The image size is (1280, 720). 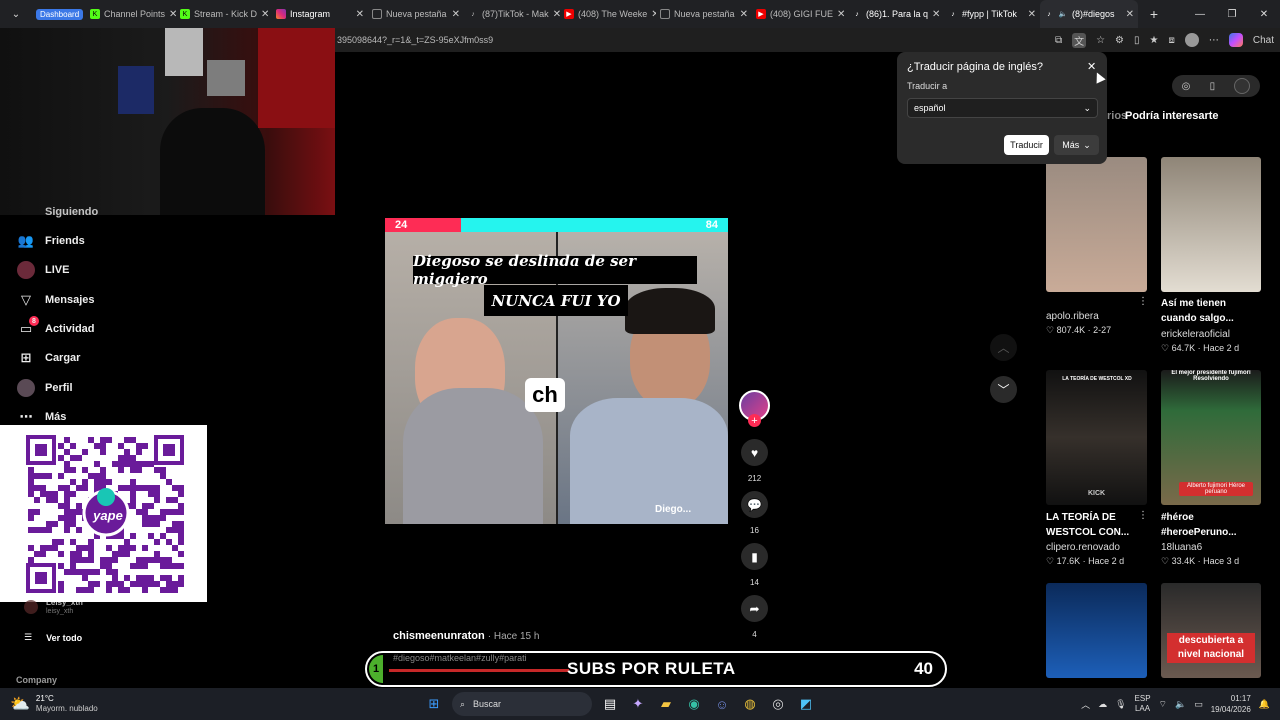 What do you see at coordinates (57, 212) in the screenshot?
I see `sidebar-item-following: Siguiendo` at bounding box center [57, 212].